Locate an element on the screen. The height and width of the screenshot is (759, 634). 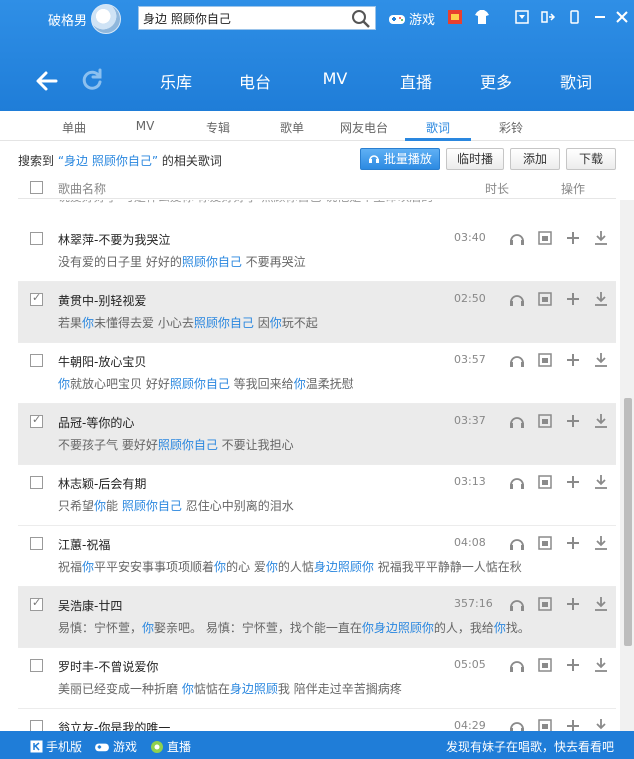
nav-radio: 电台 is located at coordinates (255, 81).